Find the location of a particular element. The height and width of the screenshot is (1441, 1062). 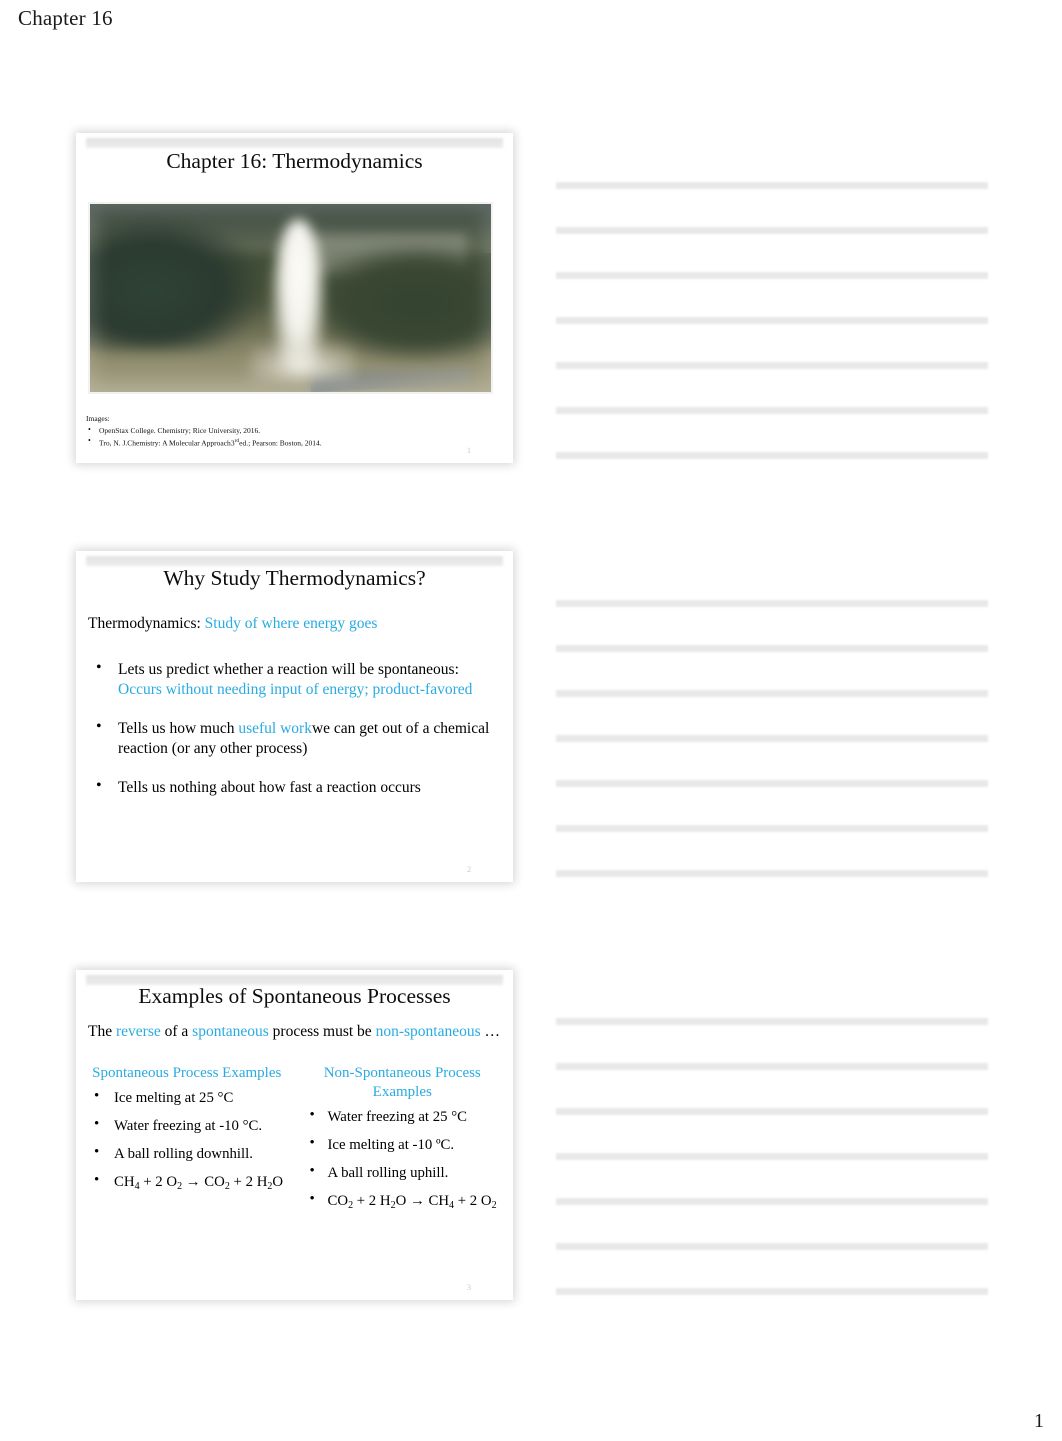

list-item: Ice melting at -10 ºC. is located at coordinates (403, 1144).